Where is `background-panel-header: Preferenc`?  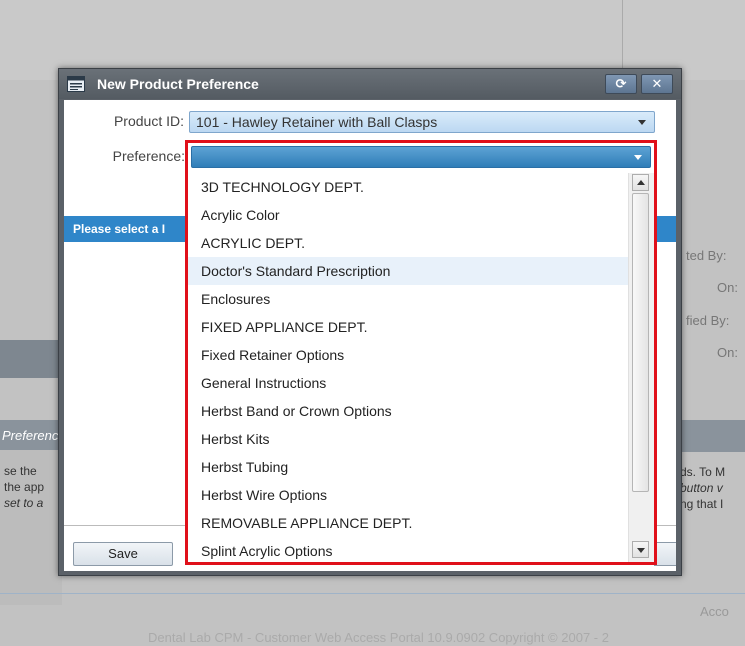
background-panel-header: Preferenc is located at coordinates (31, 435).